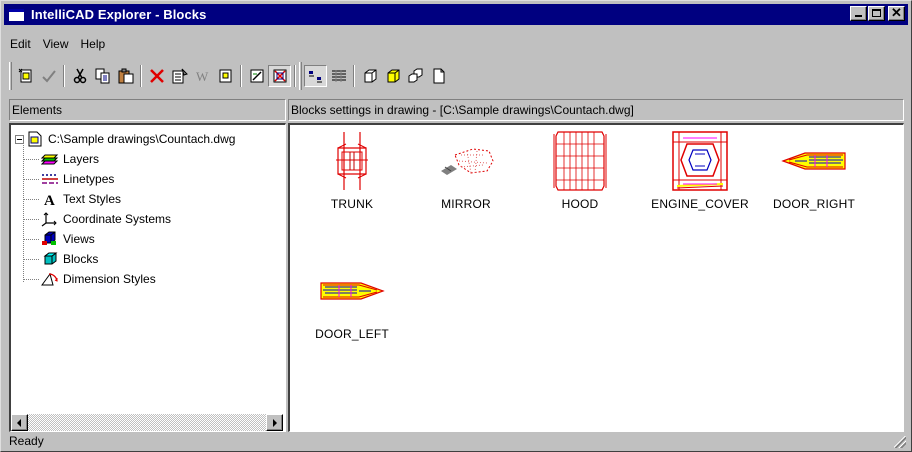 This screenshot has width=912, height=452. What do you see at coordinates (92, 199) in the screenshot?
I see `tree-item-label: Text Styles` at bounding box center [92, 199].